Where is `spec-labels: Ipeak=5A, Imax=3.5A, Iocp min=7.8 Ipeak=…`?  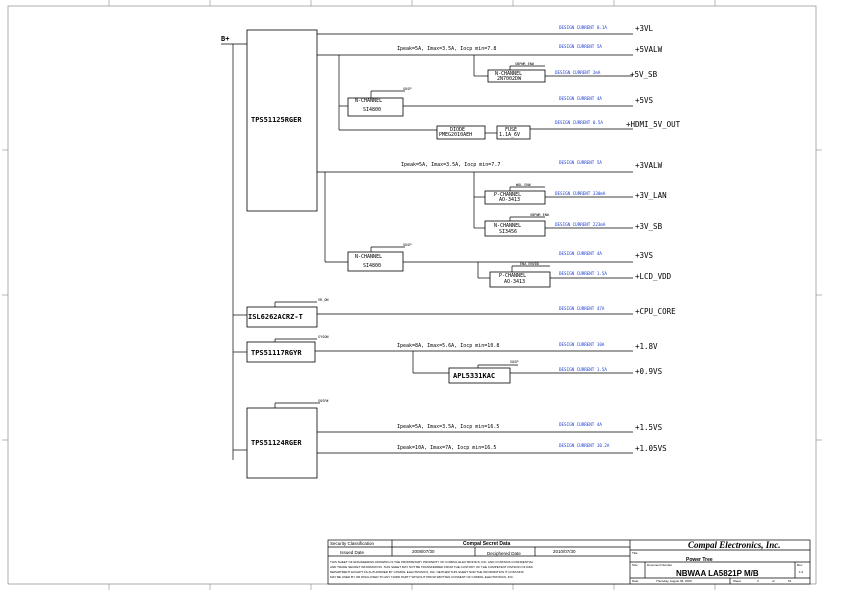
spec-labels: Ipeak=5A, Imax=3.5A, Iocp min=7.8 Ipeak=… is located at coordinates (448, 248).